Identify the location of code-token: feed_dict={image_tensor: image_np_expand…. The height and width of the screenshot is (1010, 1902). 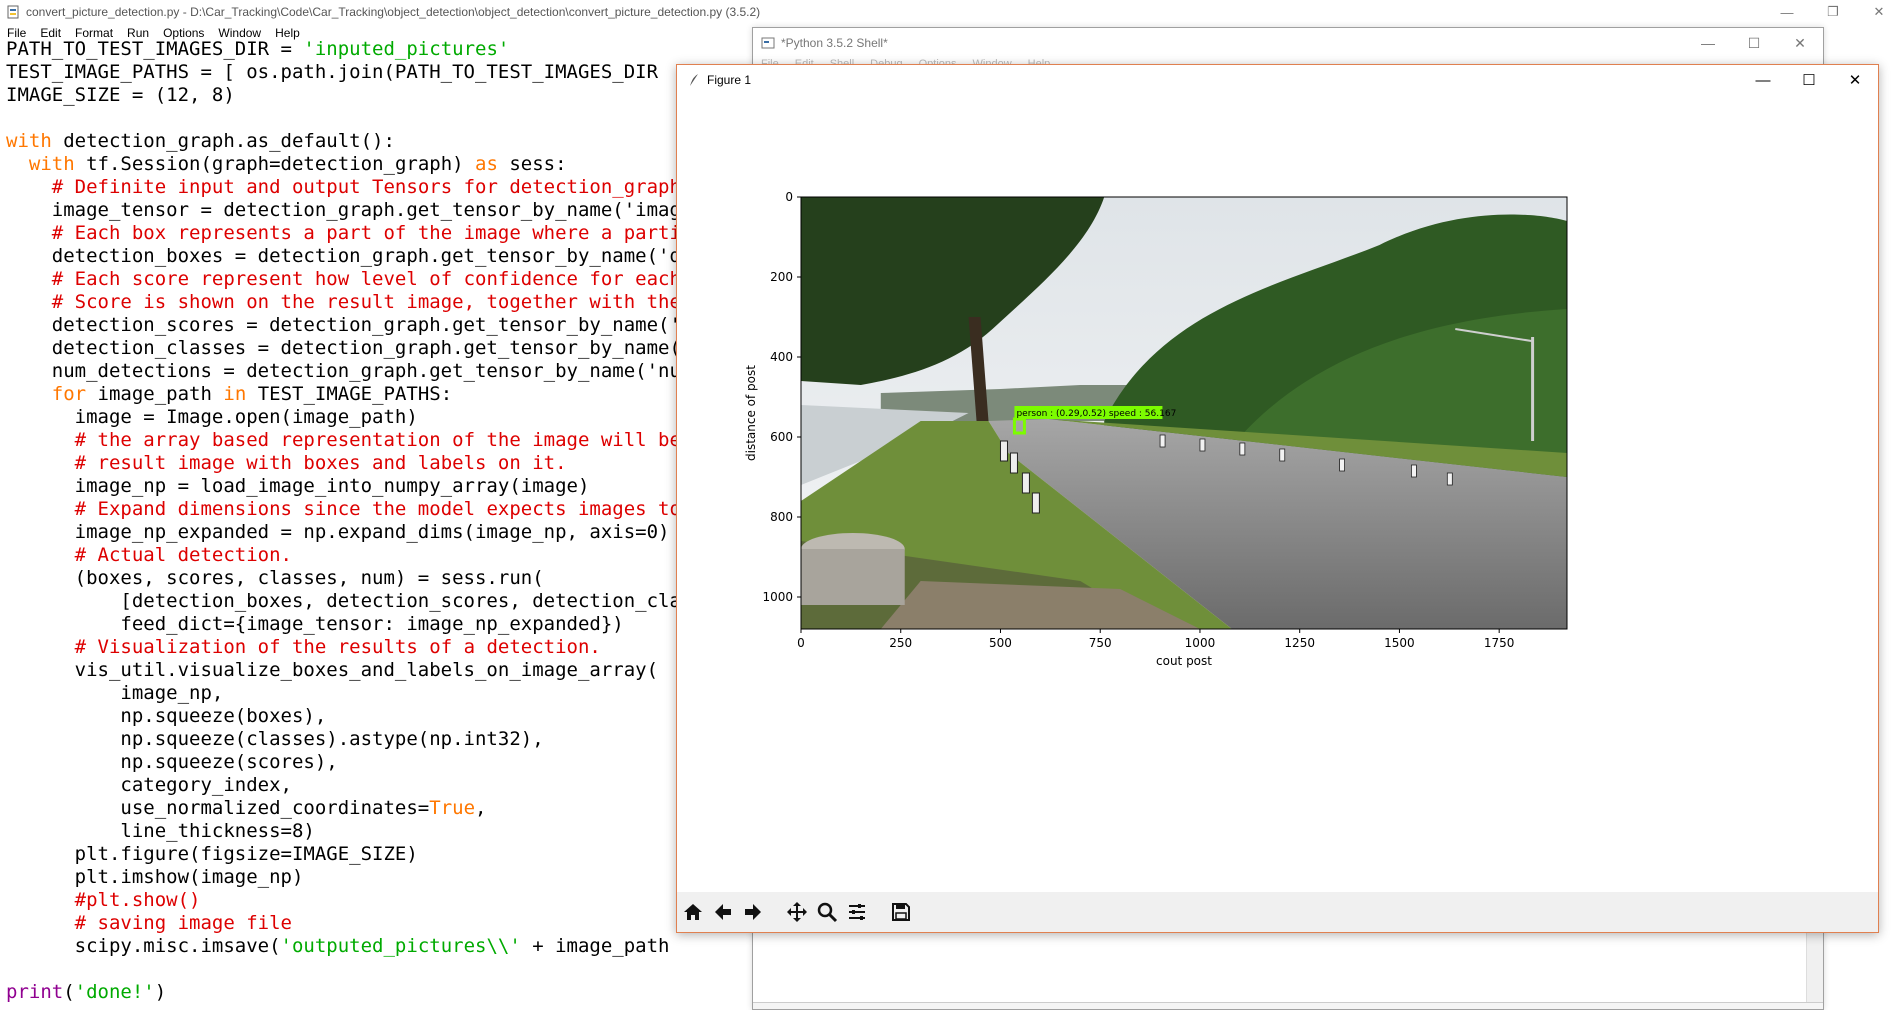
(315, 624).